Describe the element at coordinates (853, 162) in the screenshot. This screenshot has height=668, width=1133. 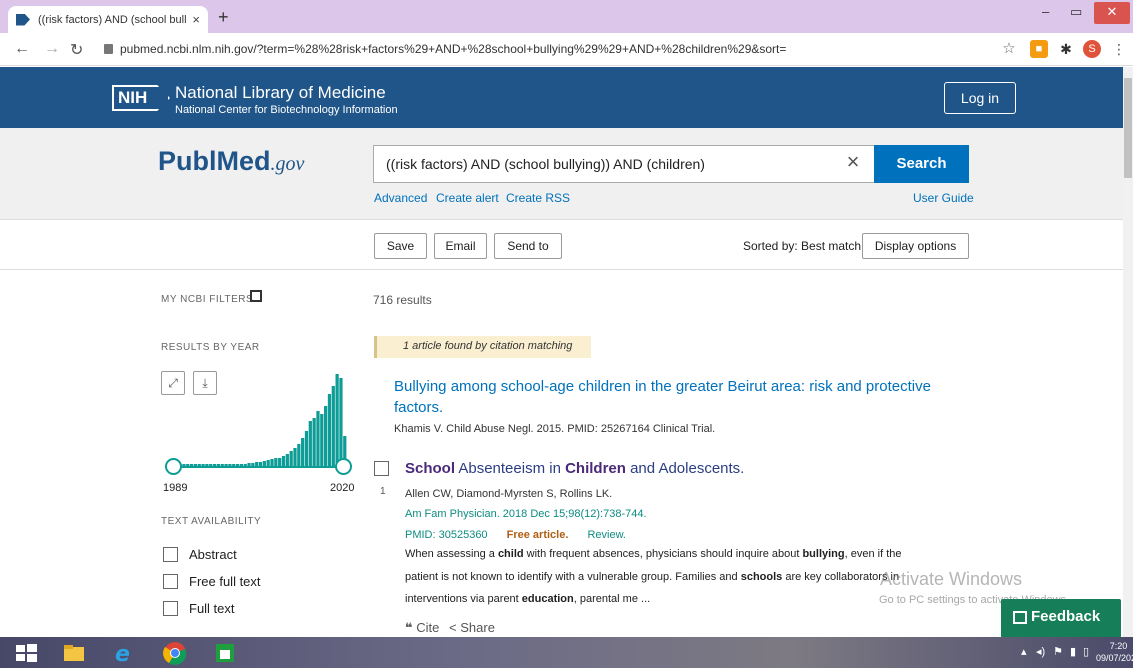
I see `clear-search-icon: ×` at that location.